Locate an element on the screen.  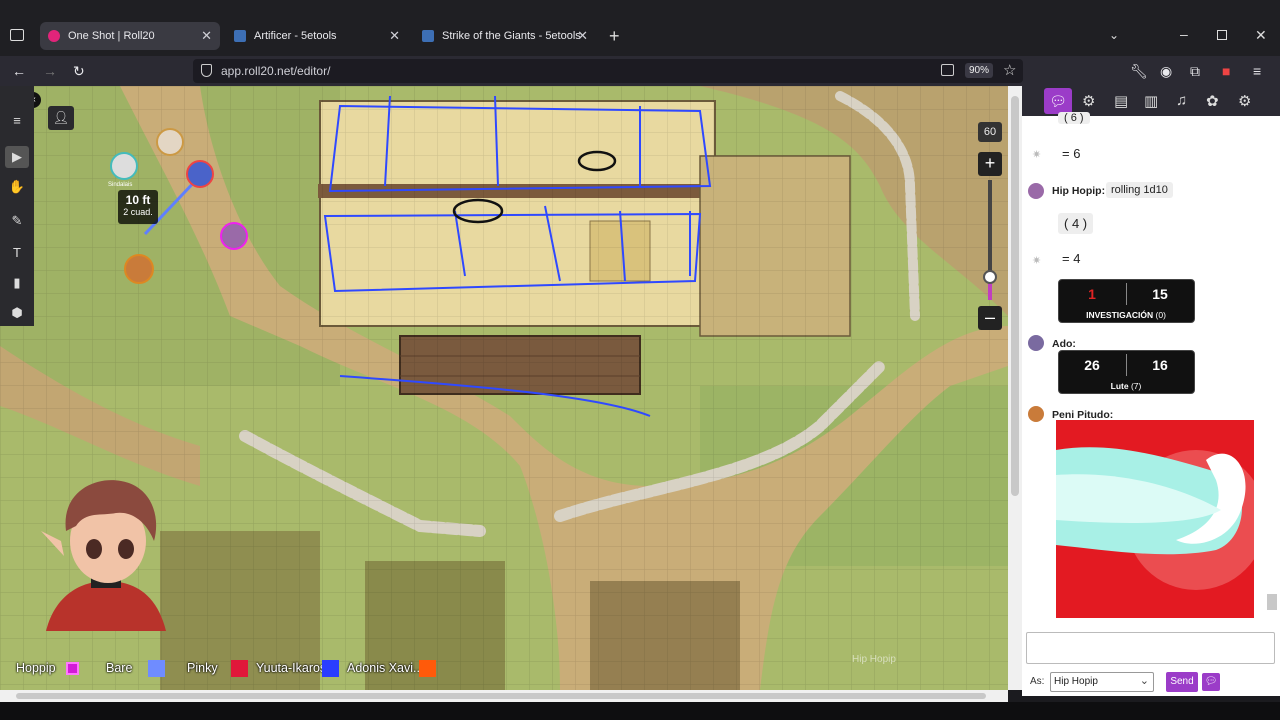
chat-sender: Hip Hopip: is located at coordinates (1079, 191).